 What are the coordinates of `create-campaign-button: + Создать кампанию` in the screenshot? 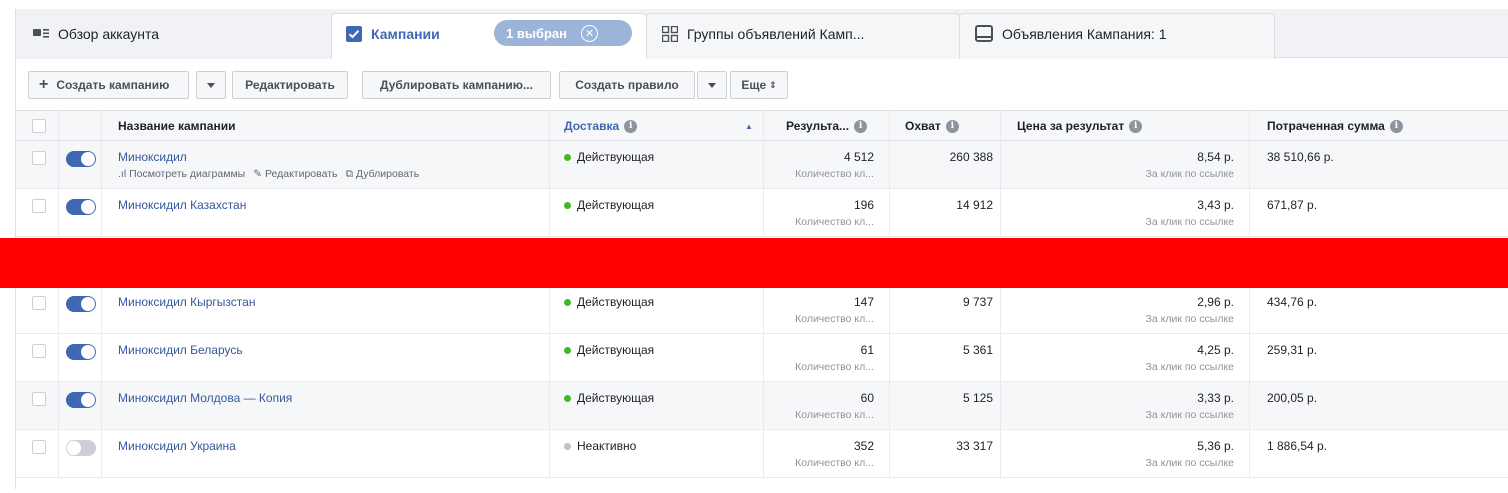 It's located at (108, 85).